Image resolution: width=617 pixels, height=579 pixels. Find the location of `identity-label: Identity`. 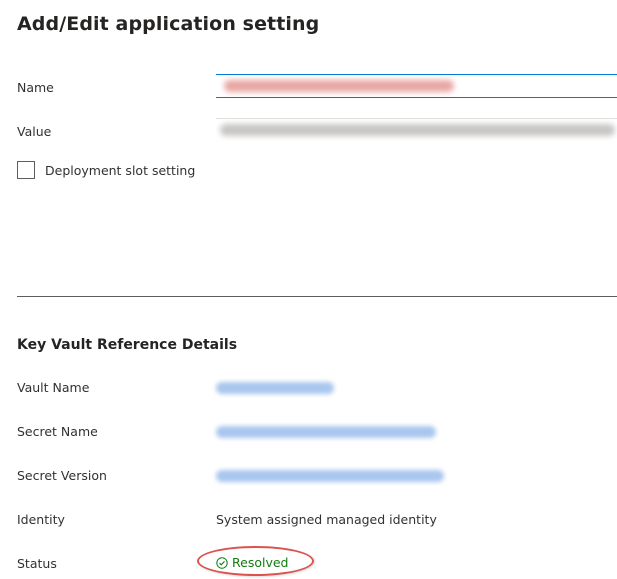

identity-label: Identity is located at coordinates (41, 519).